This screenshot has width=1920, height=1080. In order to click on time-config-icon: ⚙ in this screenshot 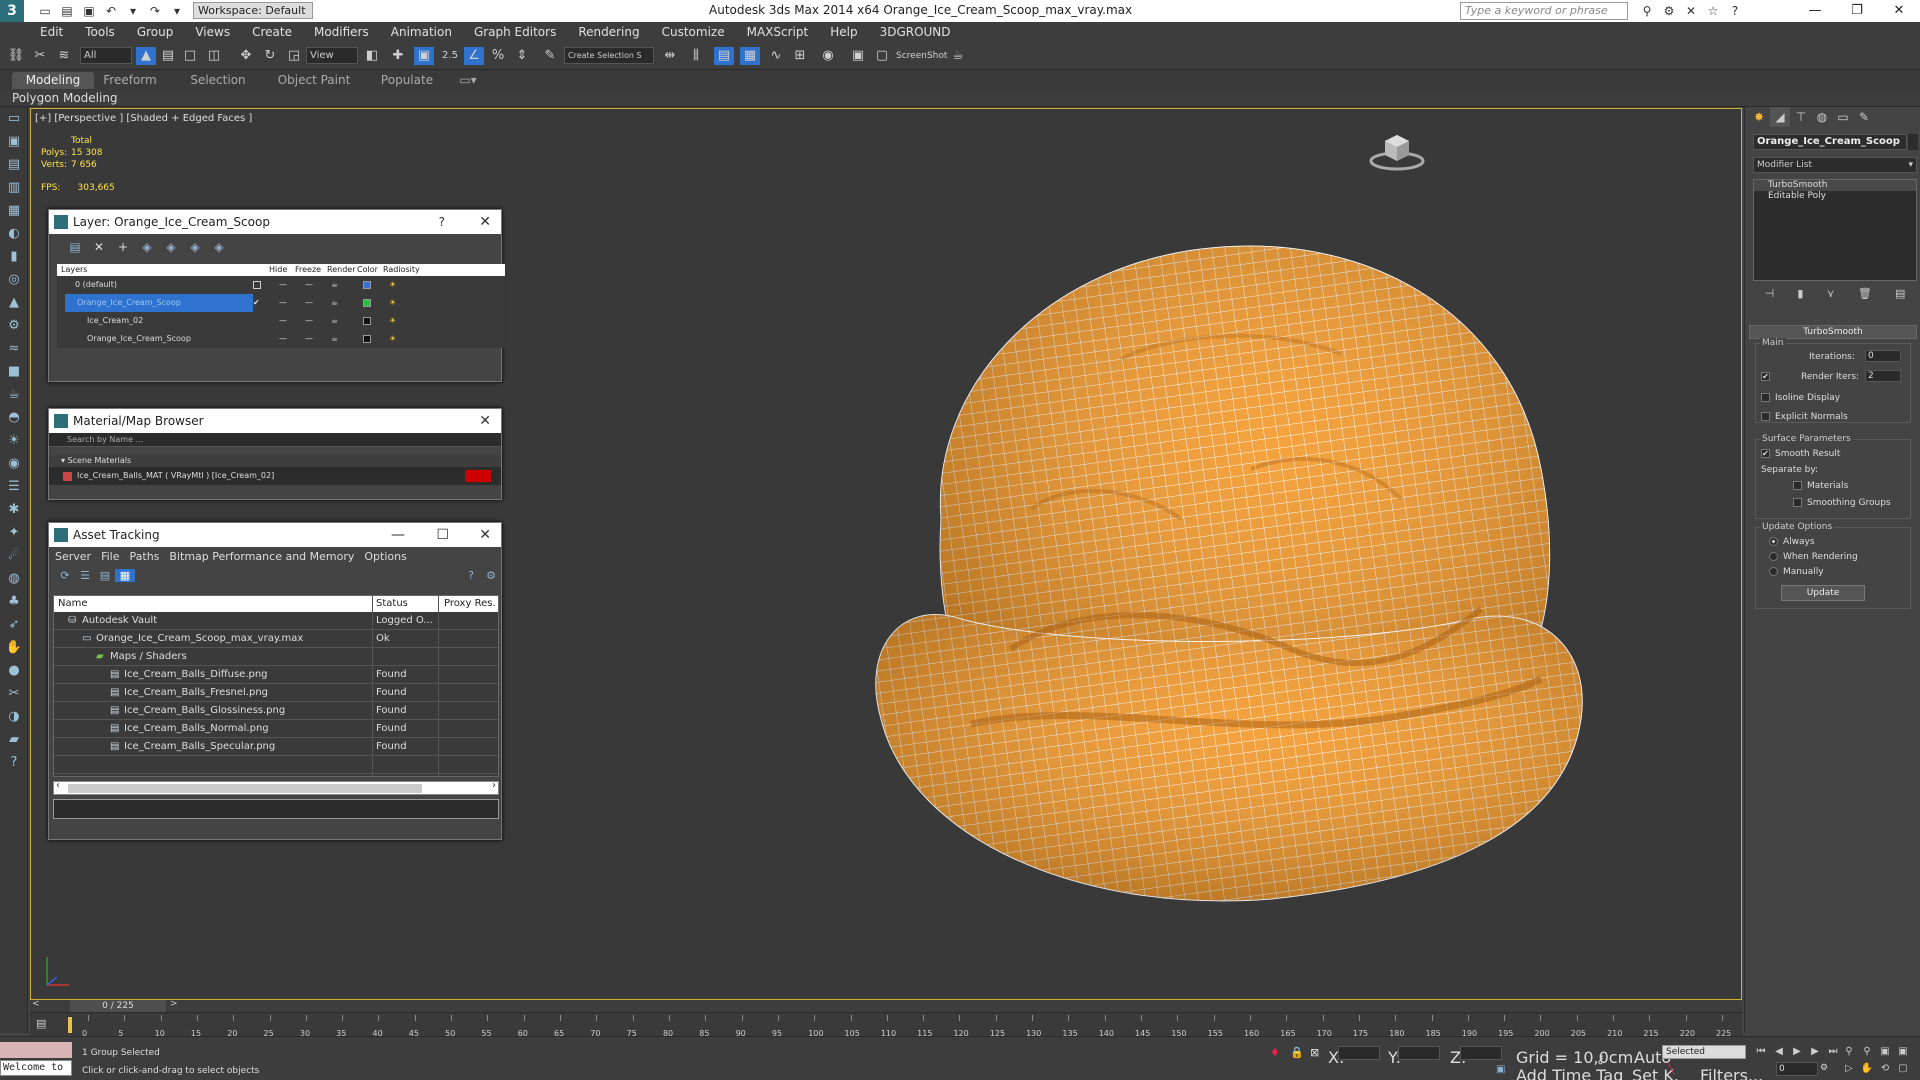, I will do `click(1824, 1068)`.